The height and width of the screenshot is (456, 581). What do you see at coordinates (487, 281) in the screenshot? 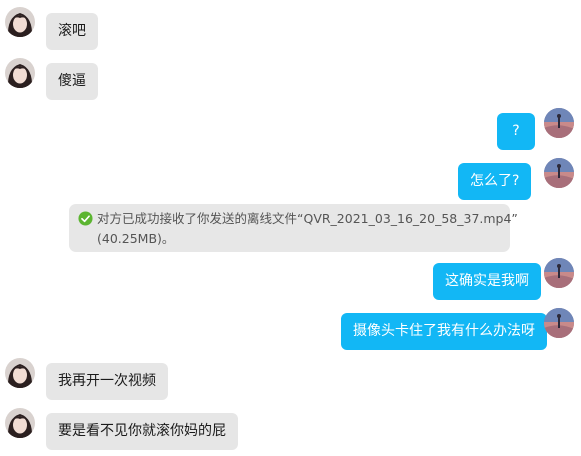
I see `outgoing-message-bubble: 这确实是我啊` at bounding box center [487, 281].